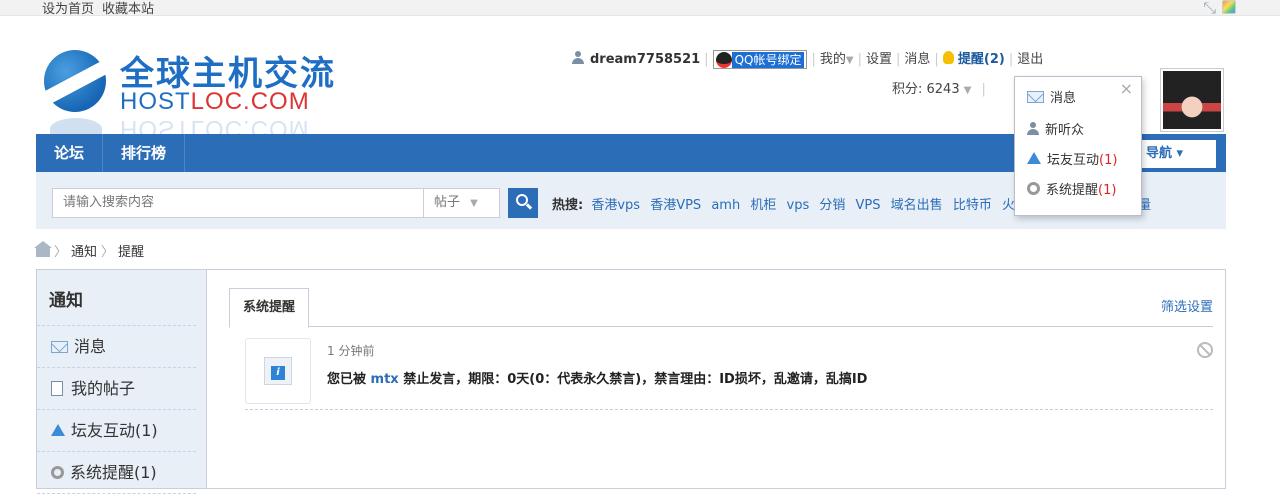 Image resolution: width=1280 pixels, height=494 pixels. I want to click on dropdown-item-messages: 消息, so click(1051, 96).